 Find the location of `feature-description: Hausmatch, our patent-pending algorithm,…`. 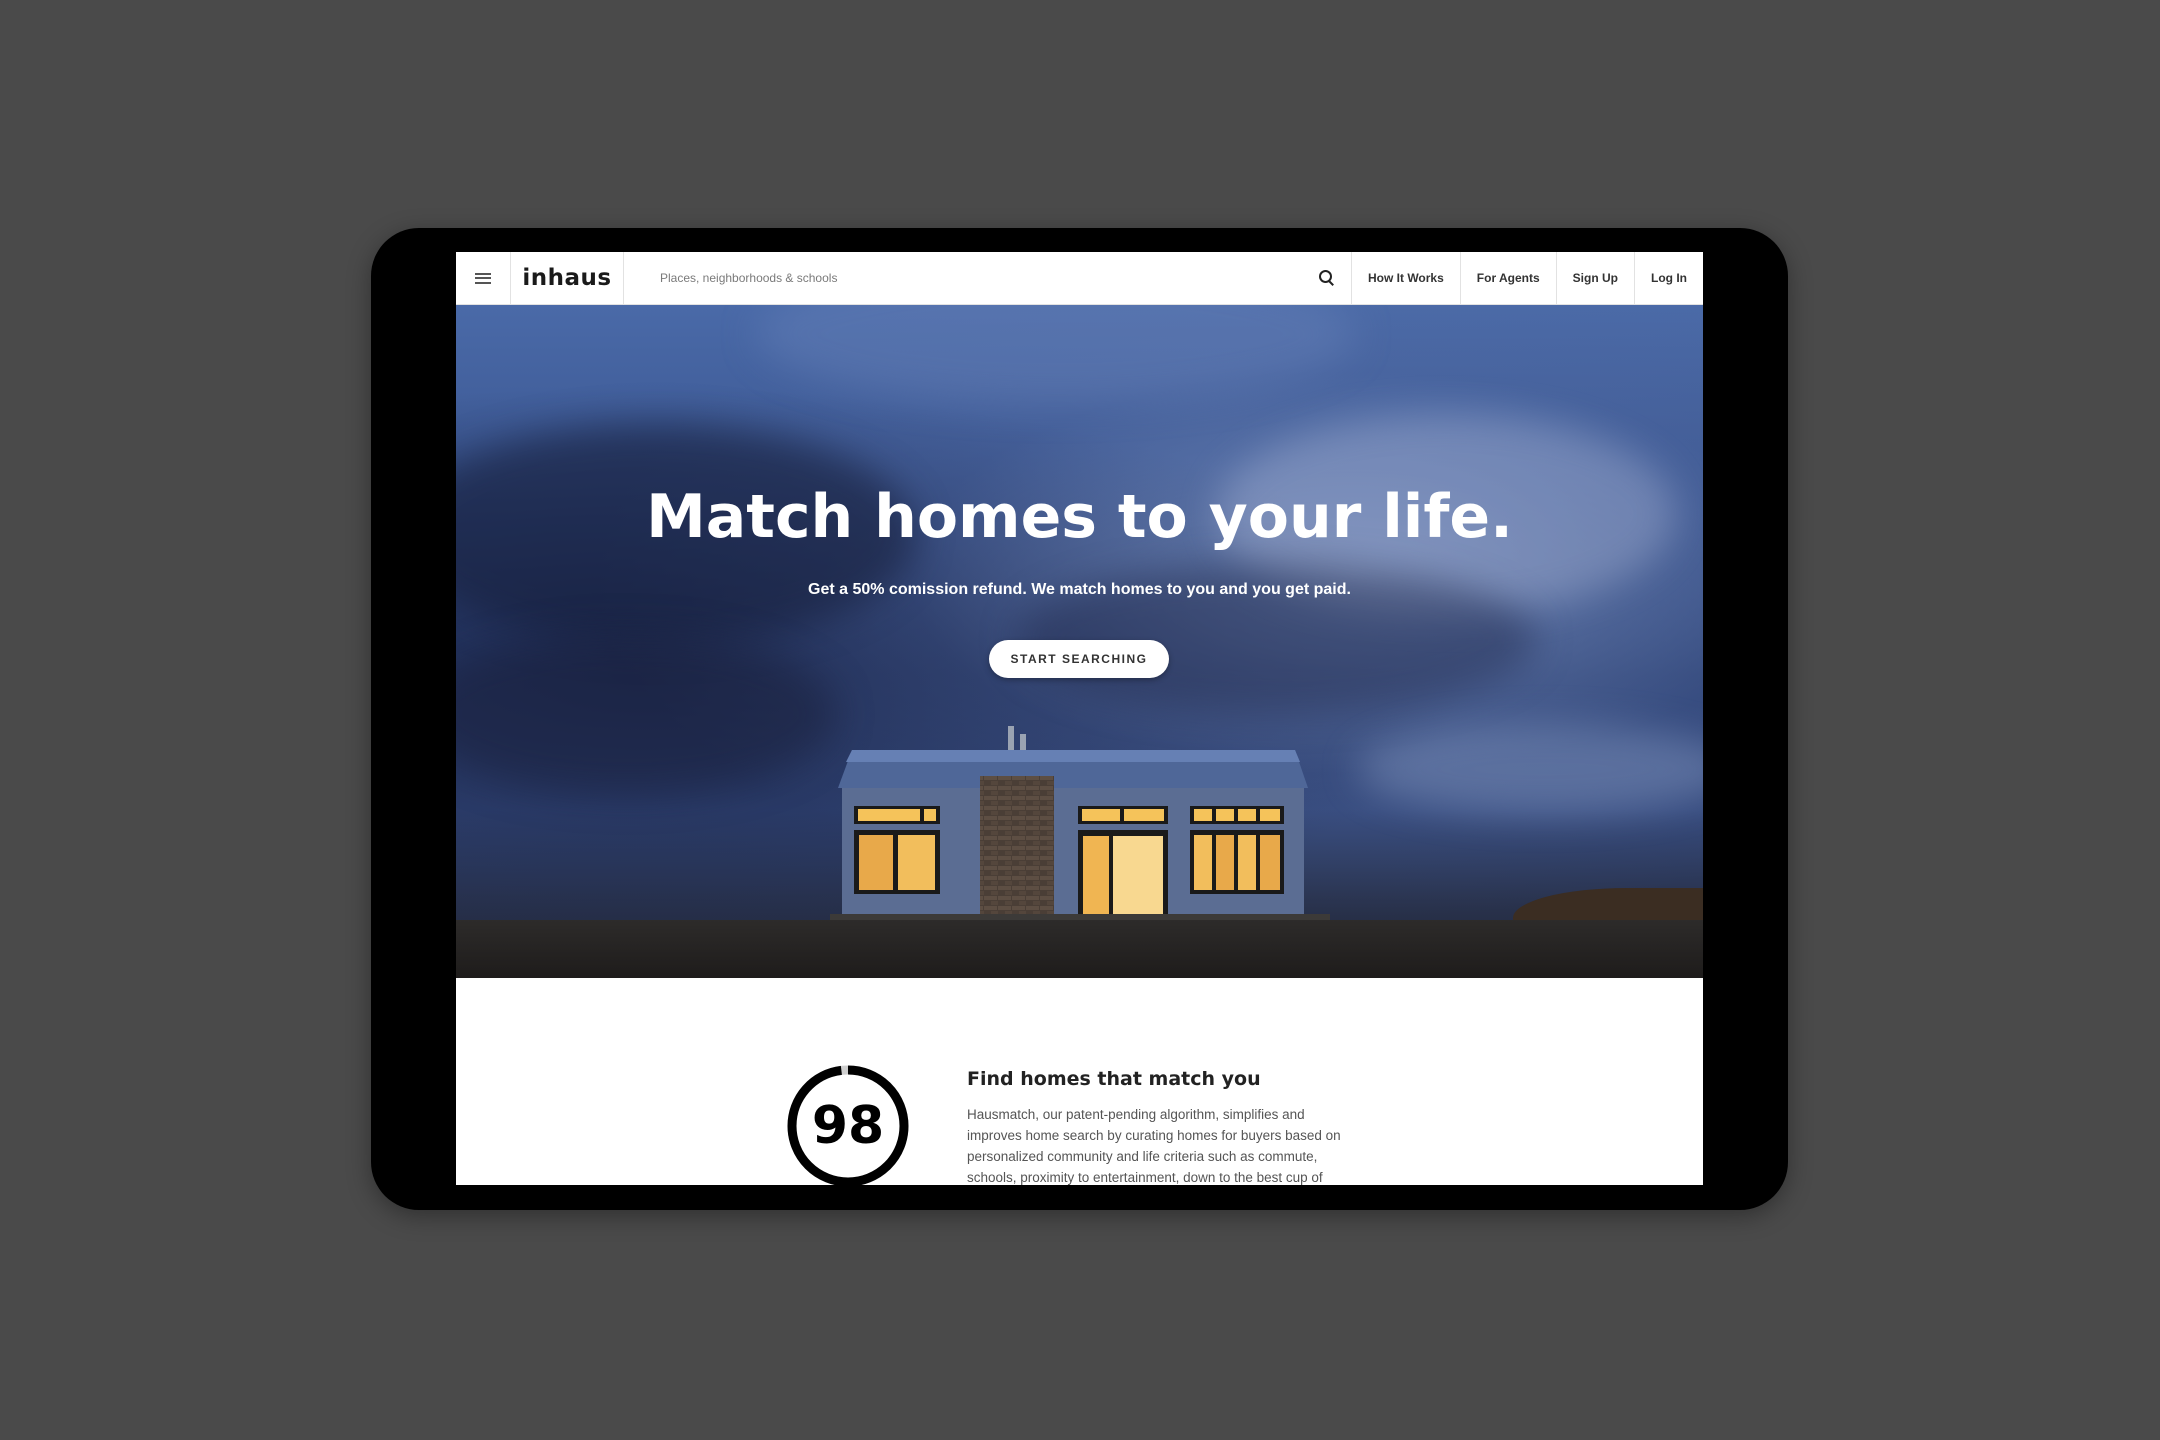

feature-description: Hausmatch, our patent-pending algorithm,… is located at coordinates (1154, 1146).